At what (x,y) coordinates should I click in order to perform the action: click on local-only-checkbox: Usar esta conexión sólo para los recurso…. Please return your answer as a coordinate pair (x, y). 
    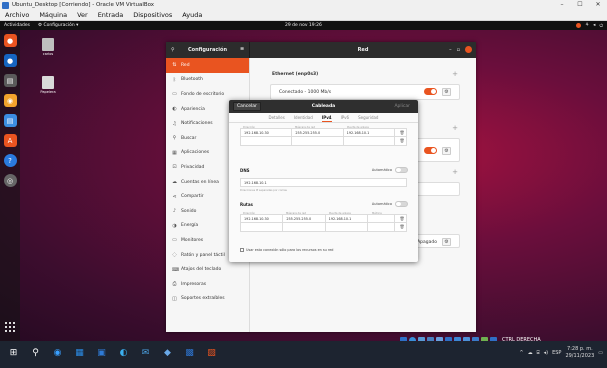
    Looking at the image, I should click on (286, 250).